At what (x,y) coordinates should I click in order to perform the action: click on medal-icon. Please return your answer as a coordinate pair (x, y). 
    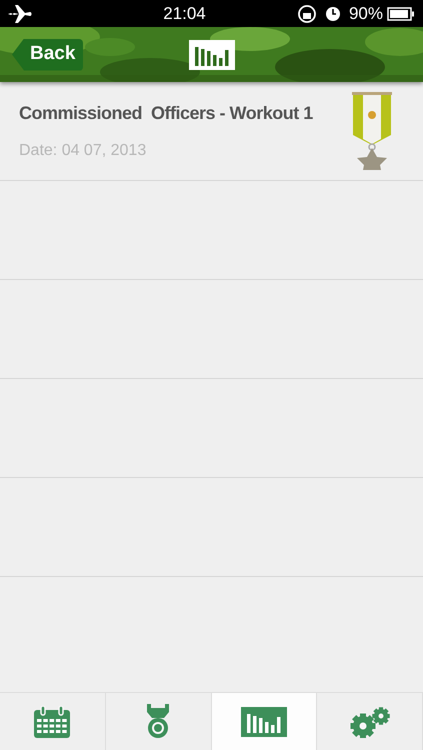
    Looking at the image, I should click on (372, 131).